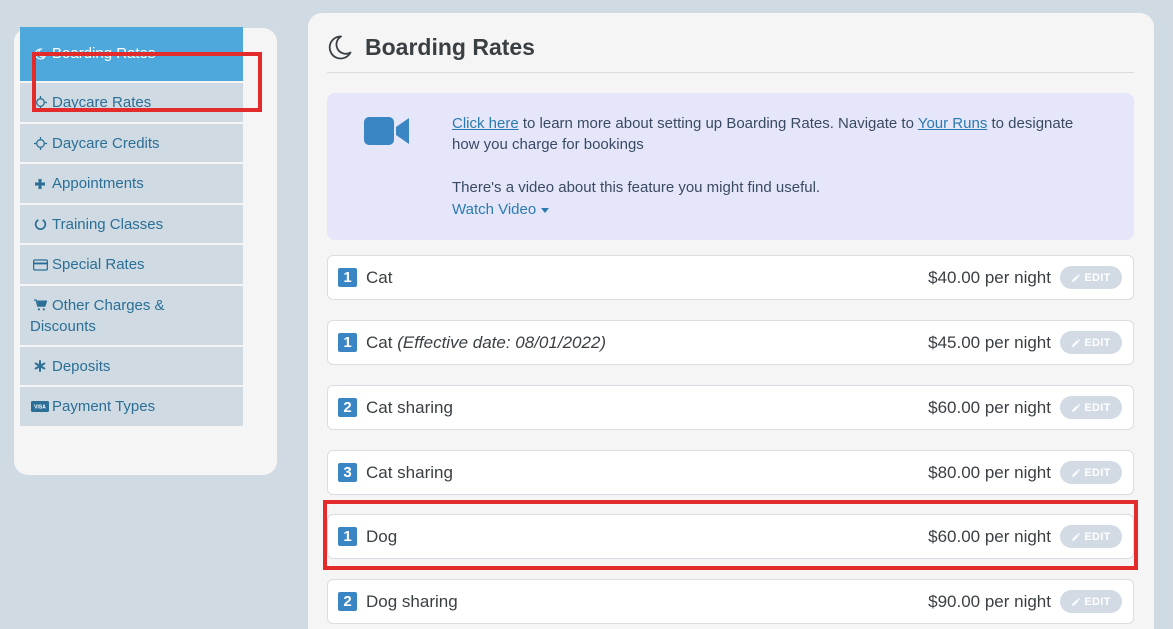 The image size is (1173, 629). What do you see at coordinates (386, 131) in the screenshot?
I see `video-camera-icon` at bounding box center [386, 131].